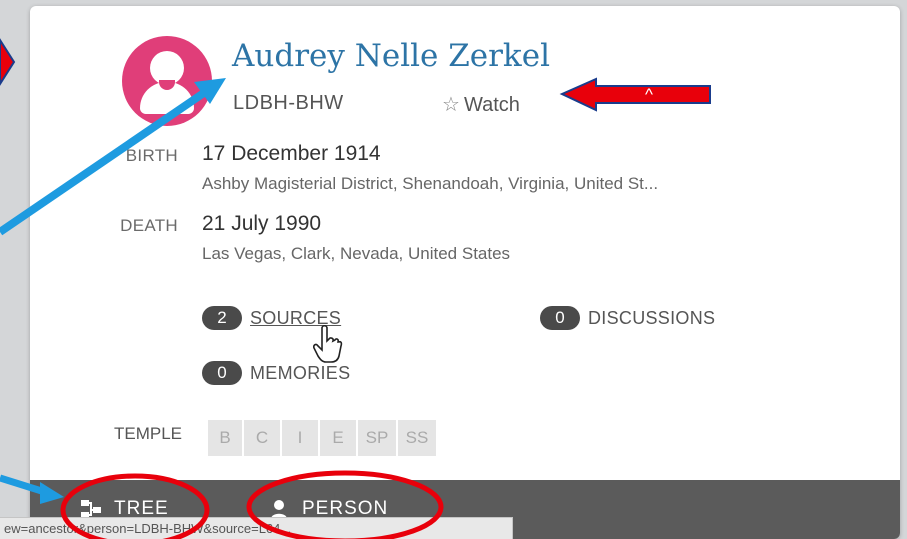 The image size is (907, 539). I want to click on watch-button: ☆ Watch, so click(481, 104).